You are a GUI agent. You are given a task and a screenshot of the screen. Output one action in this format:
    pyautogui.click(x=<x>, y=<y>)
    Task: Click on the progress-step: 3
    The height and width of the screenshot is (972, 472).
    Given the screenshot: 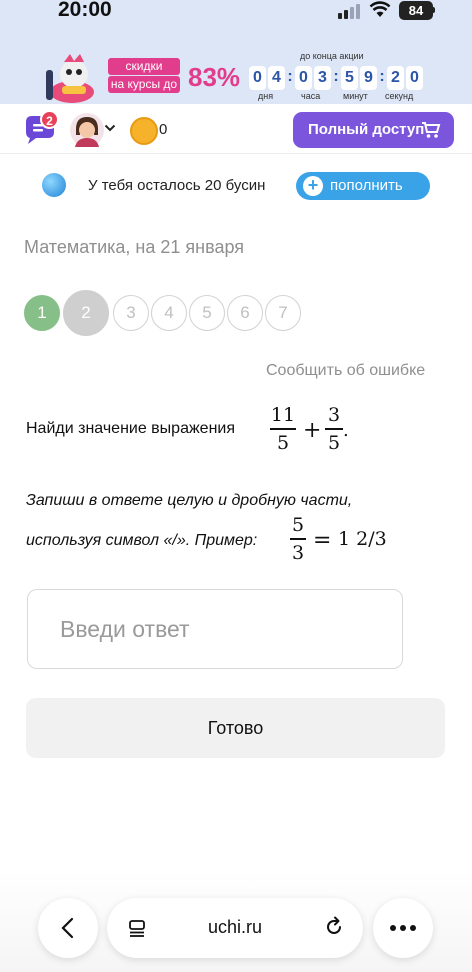 What is the action you would take?
    pyautogui.click(x=131, y=313)
    